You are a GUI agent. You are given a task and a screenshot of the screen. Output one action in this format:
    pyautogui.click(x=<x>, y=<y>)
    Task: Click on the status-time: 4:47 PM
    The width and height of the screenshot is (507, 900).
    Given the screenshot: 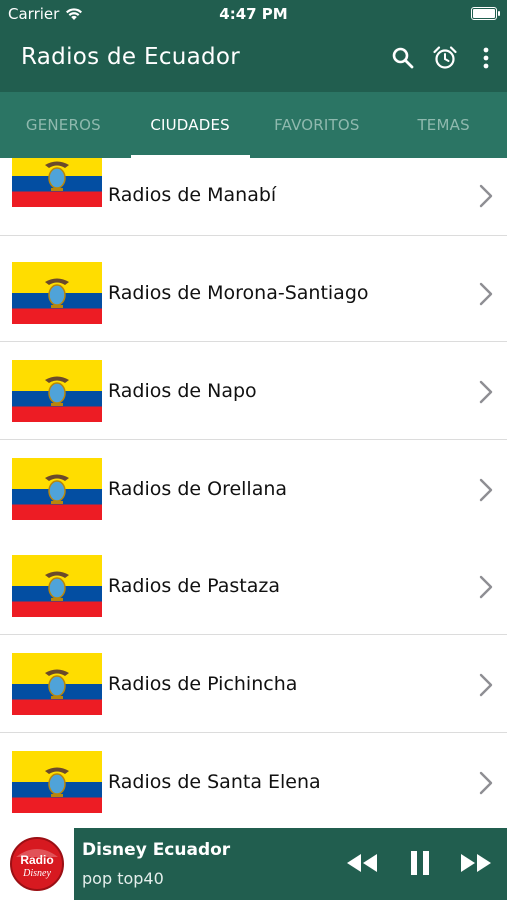 What is the action you would take?
    pyautogui.click(x=253, y=14)
    